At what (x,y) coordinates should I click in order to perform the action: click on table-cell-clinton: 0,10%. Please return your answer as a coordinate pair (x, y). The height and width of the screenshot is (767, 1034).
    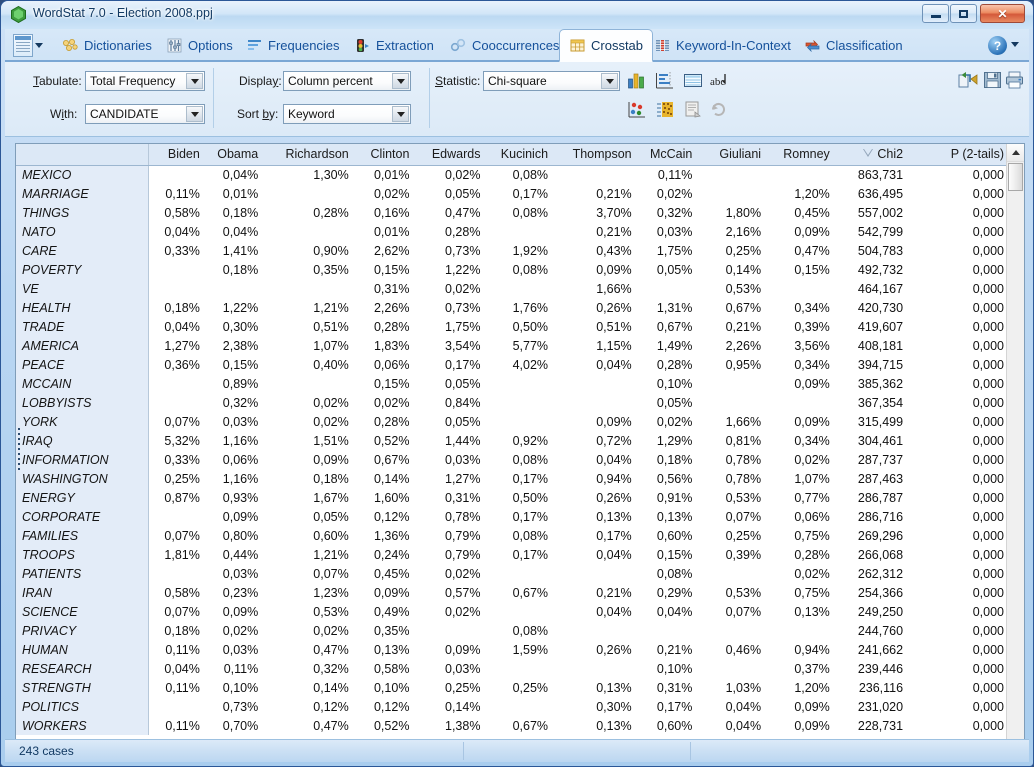
    Looking at the image, I should click on (383, 687).